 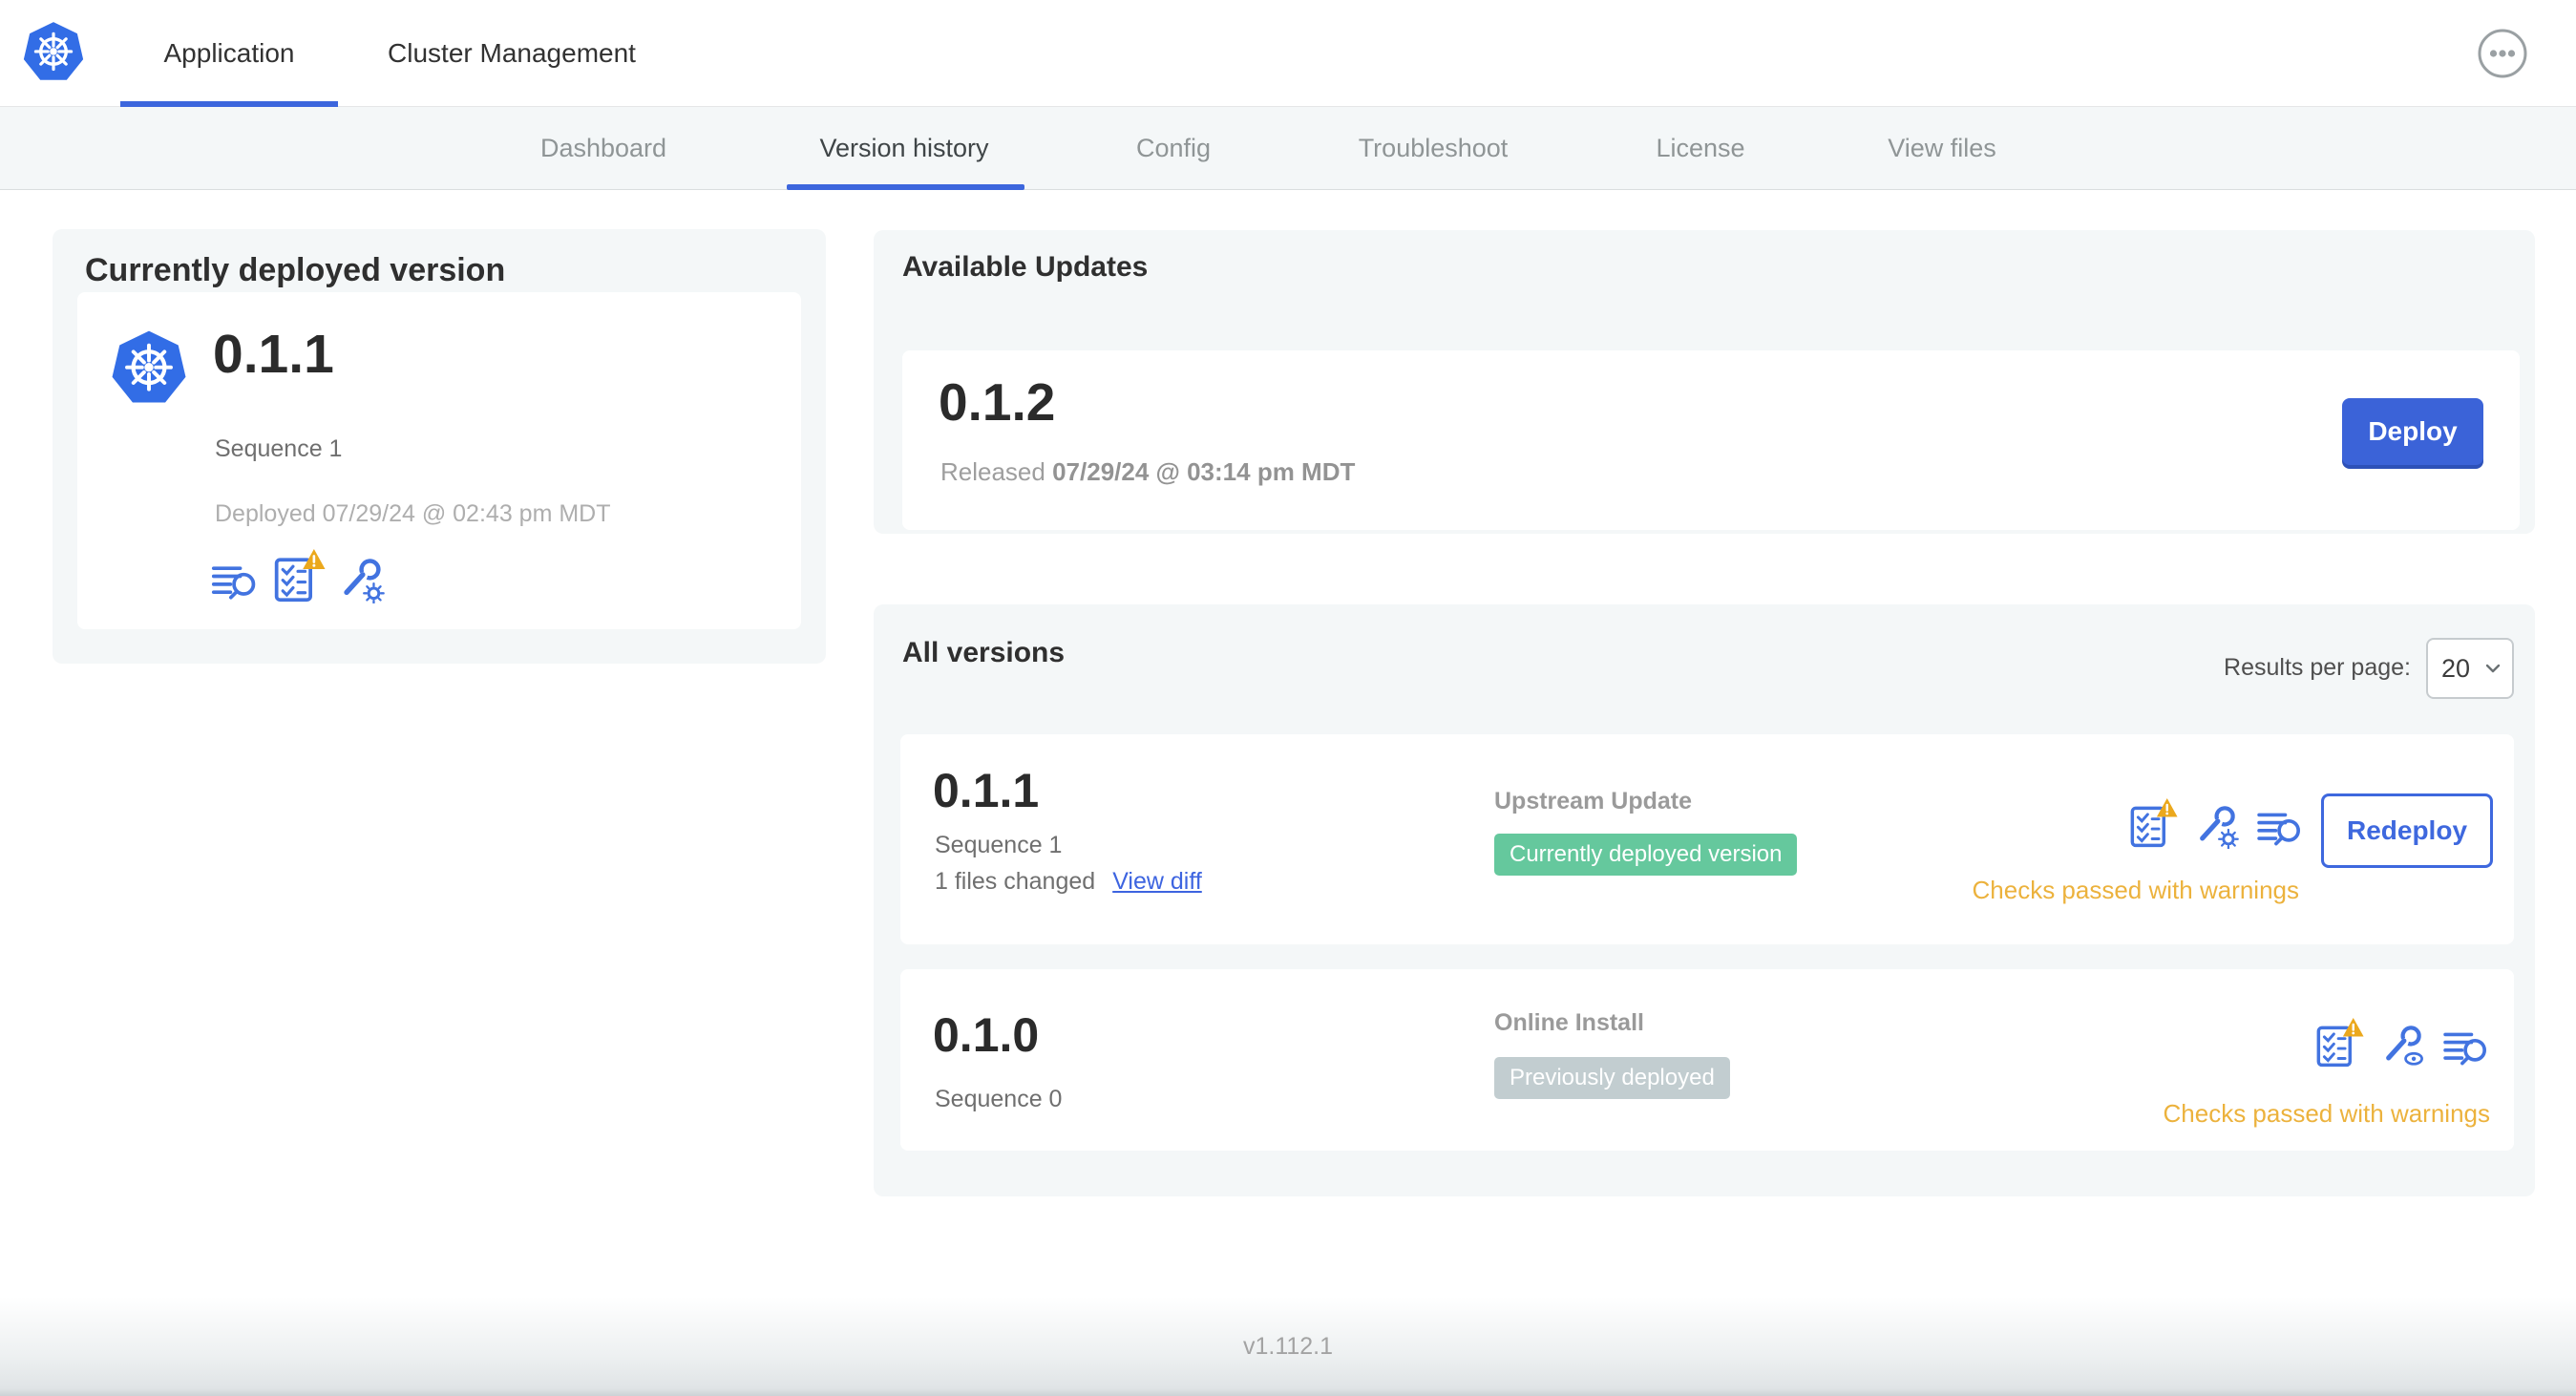 What do you see at coordinates (1612, 1078) in the screenshot?
I see `status-badge: Previously deployed` at bounding box center [1612, 1078].